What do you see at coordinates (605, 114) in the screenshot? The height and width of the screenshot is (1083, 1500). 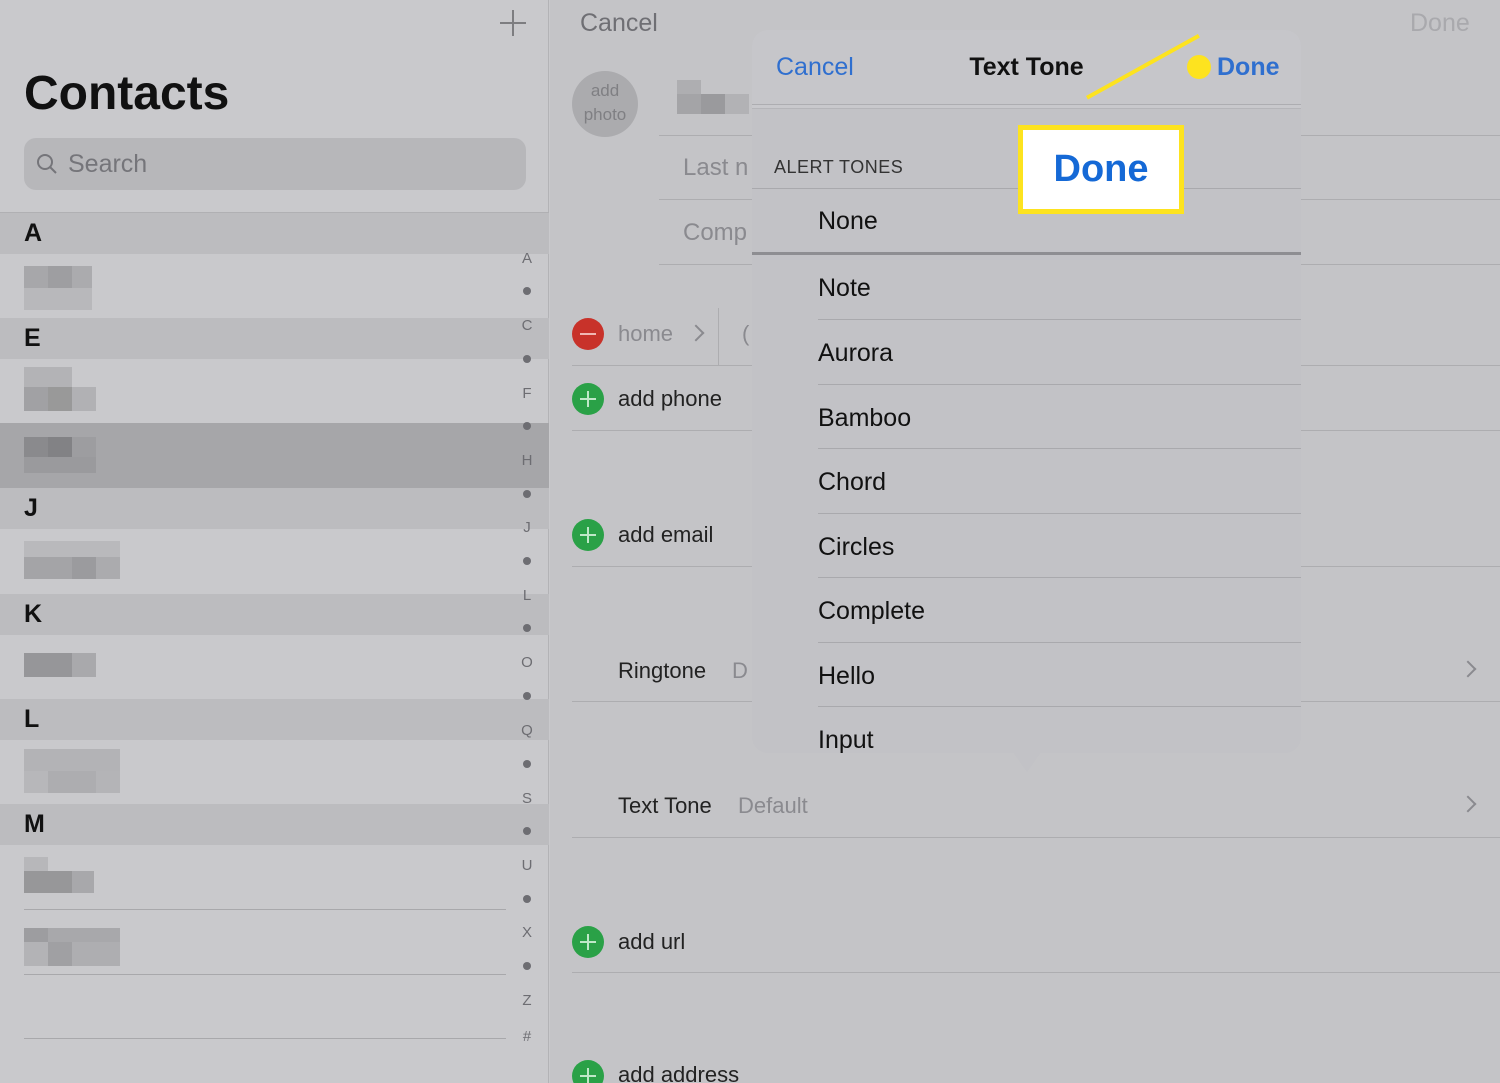 I see `avatar-label-line2: photo` at bounding box center [605, 114].